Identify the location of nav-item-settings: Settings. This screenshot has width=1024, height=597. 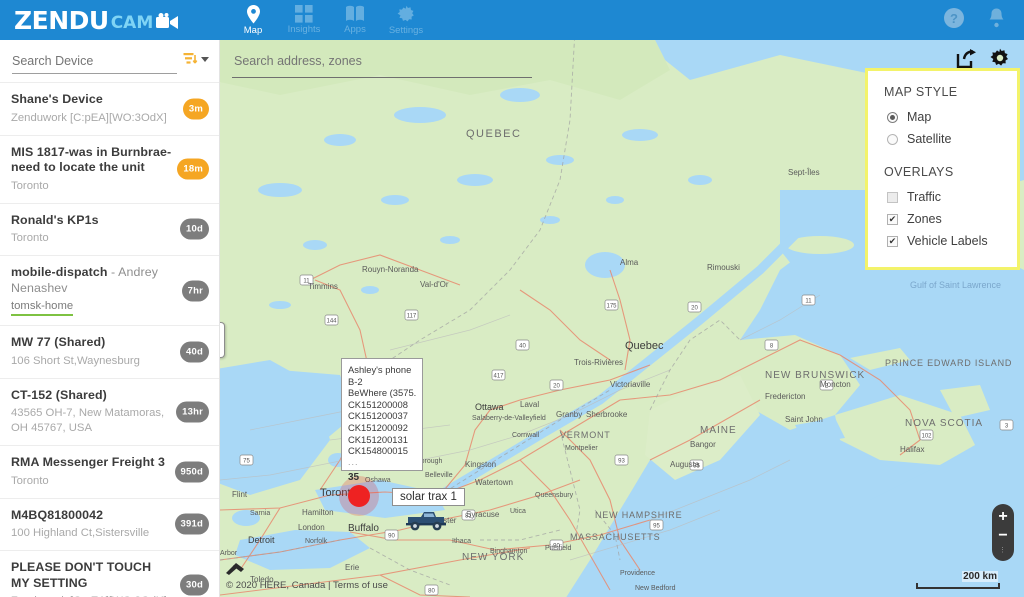
(406, 20).